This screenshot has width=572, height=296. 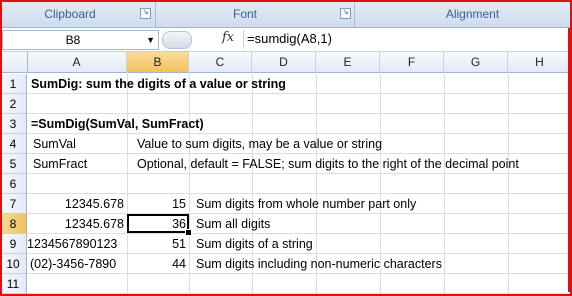 What do you see at coordinates (412, 62) in the screenshot?
I see `column-header-f: F` at bounding box center [412, 62].